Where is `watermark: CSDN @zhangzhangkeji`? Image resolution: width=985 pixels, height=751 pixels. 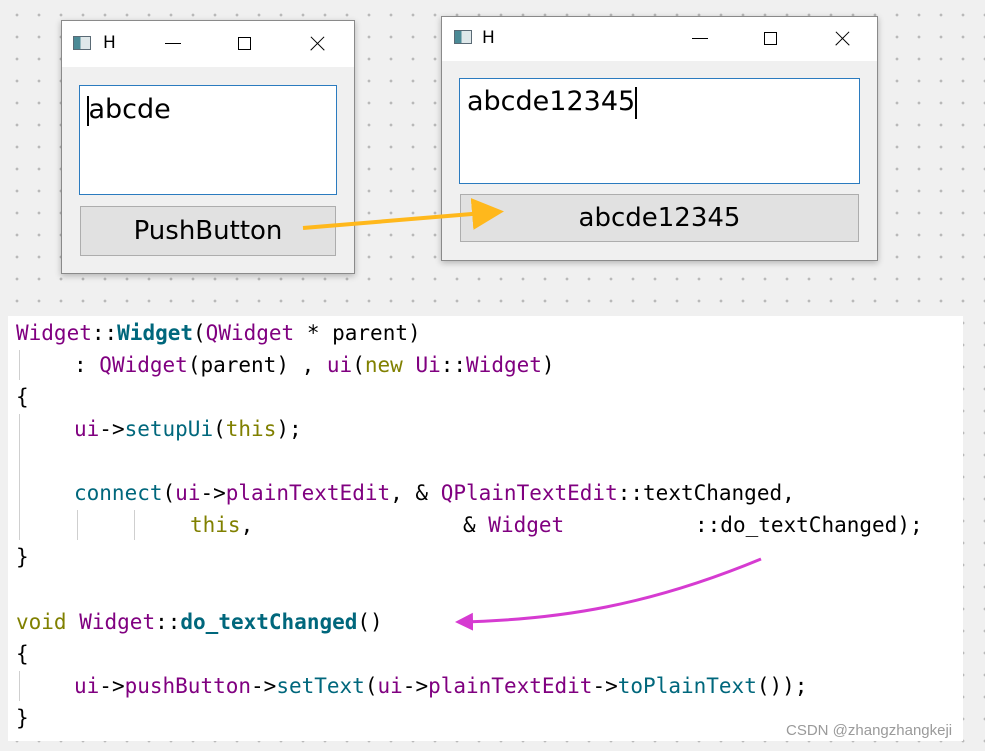 watermark: CSDN @zhangzhangkeji is located at coordinates (869, 730).